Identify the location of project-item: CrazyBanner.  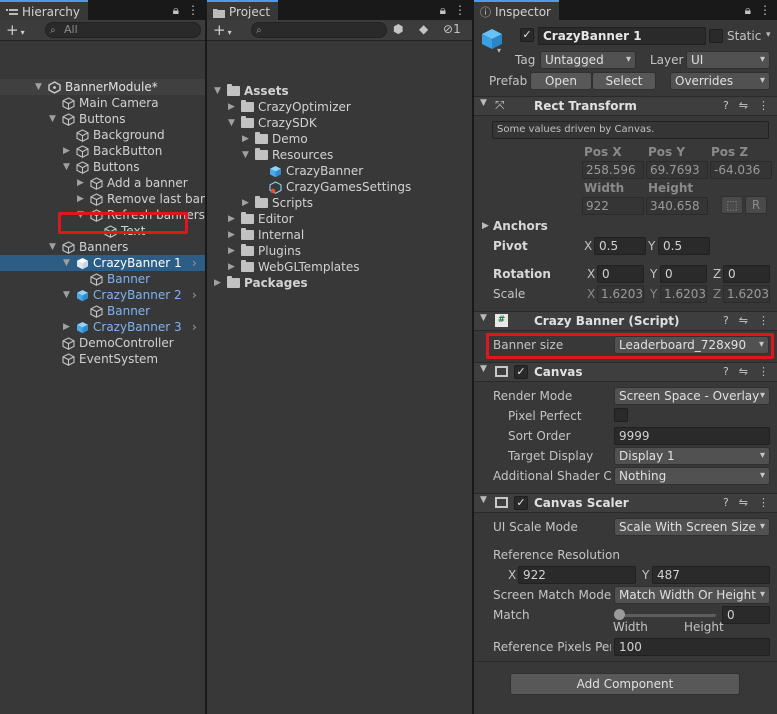
(339, 171).